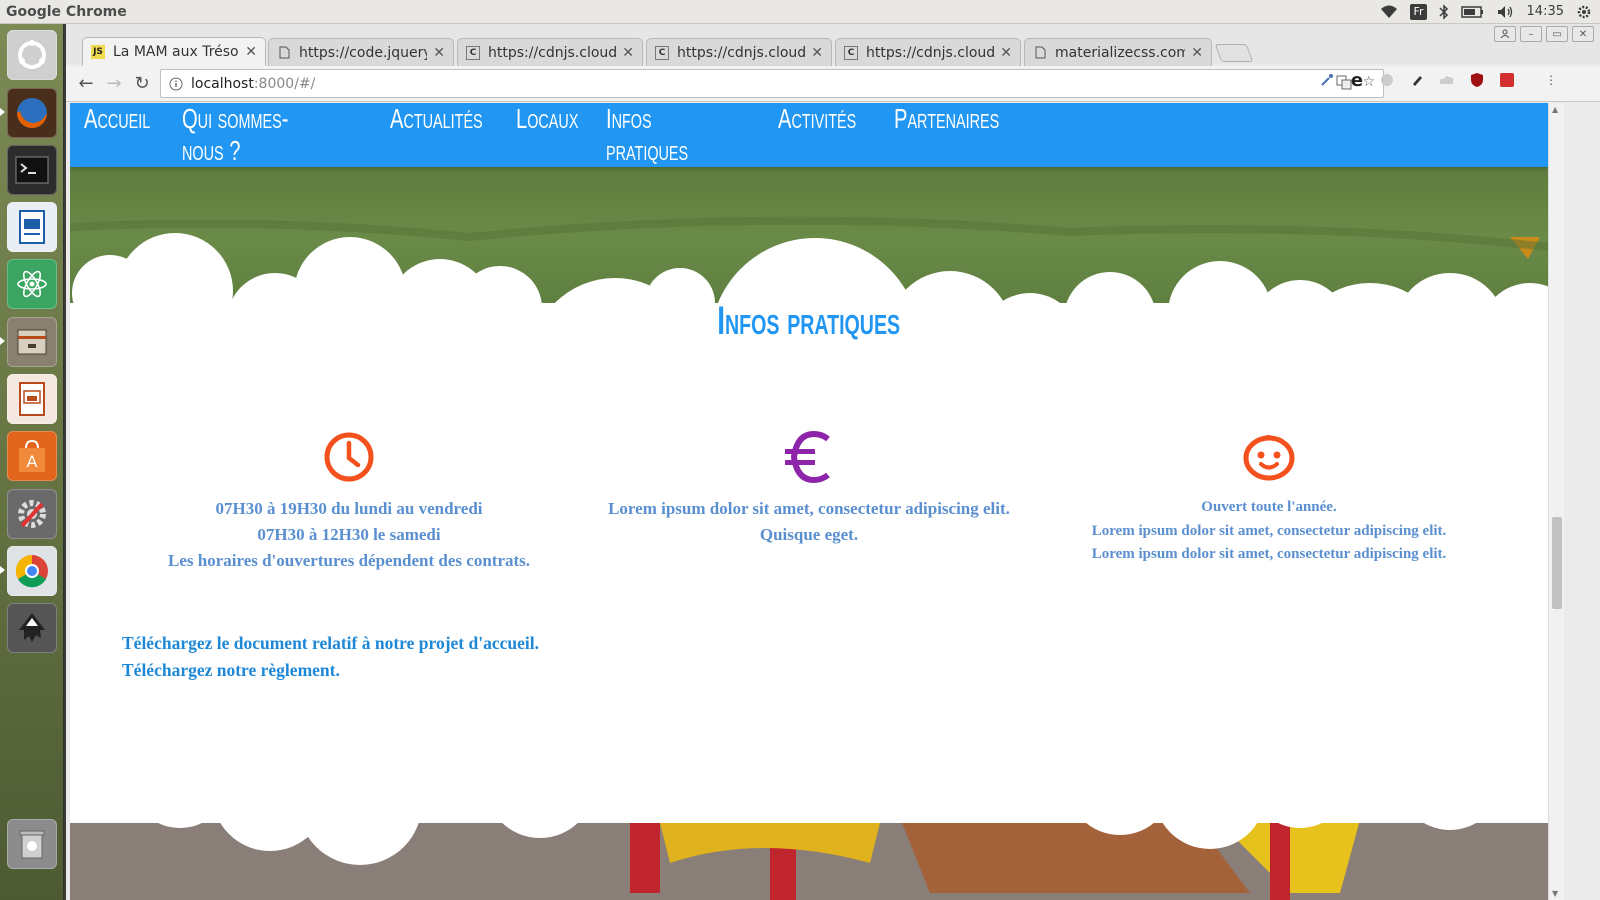 Image resolution: width=1600 pixels, height=900 pixels. Describe the element at coordinates (1418, 11) in the screenshot. I see `keyboard-layout-indicator: Fr` at that location.